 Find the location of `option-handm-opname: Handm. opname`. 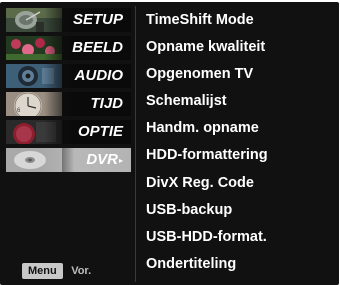

option-handm-opname: Handm. opname is located at coordinates (241, 128).